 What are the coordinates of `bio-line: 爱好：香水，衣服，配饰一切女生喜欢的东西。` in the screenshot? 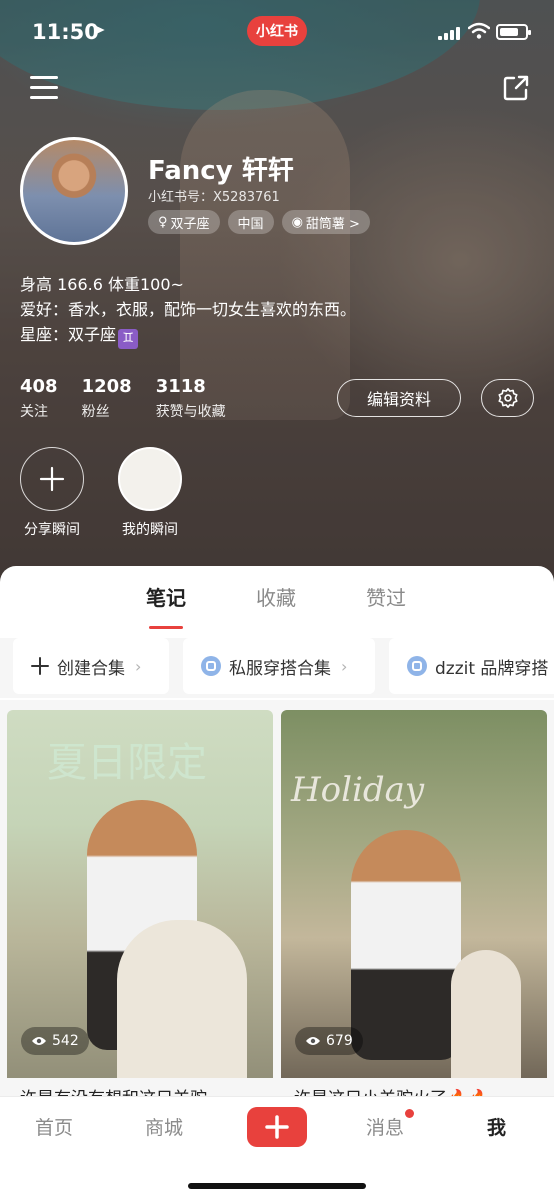 It's located at (188, 309).